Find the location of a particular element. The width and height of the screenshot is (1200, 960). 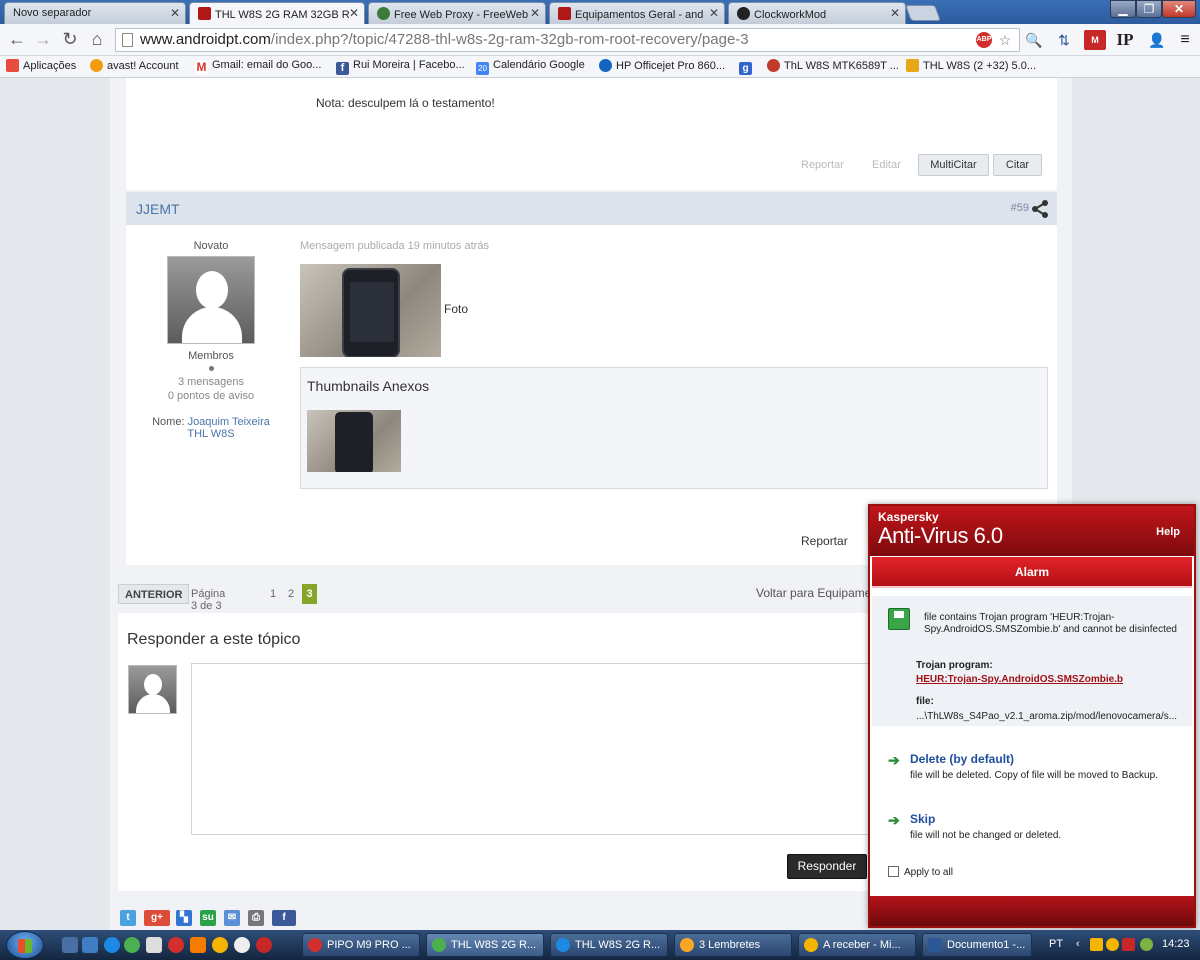

bookmark-aplicacoes: Aplicações is located at coordinates (41, 65).